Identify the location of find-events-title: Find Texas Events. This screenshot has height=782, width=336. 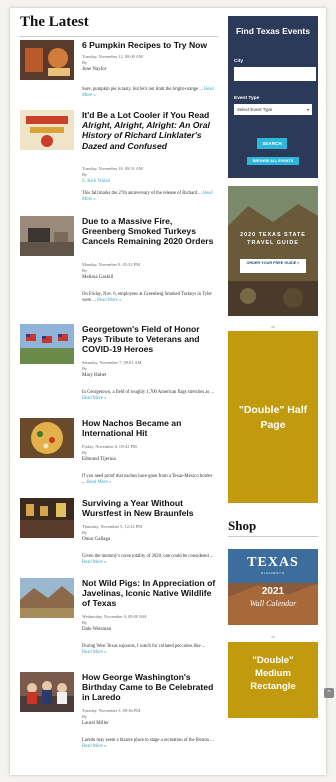
(272, 31).